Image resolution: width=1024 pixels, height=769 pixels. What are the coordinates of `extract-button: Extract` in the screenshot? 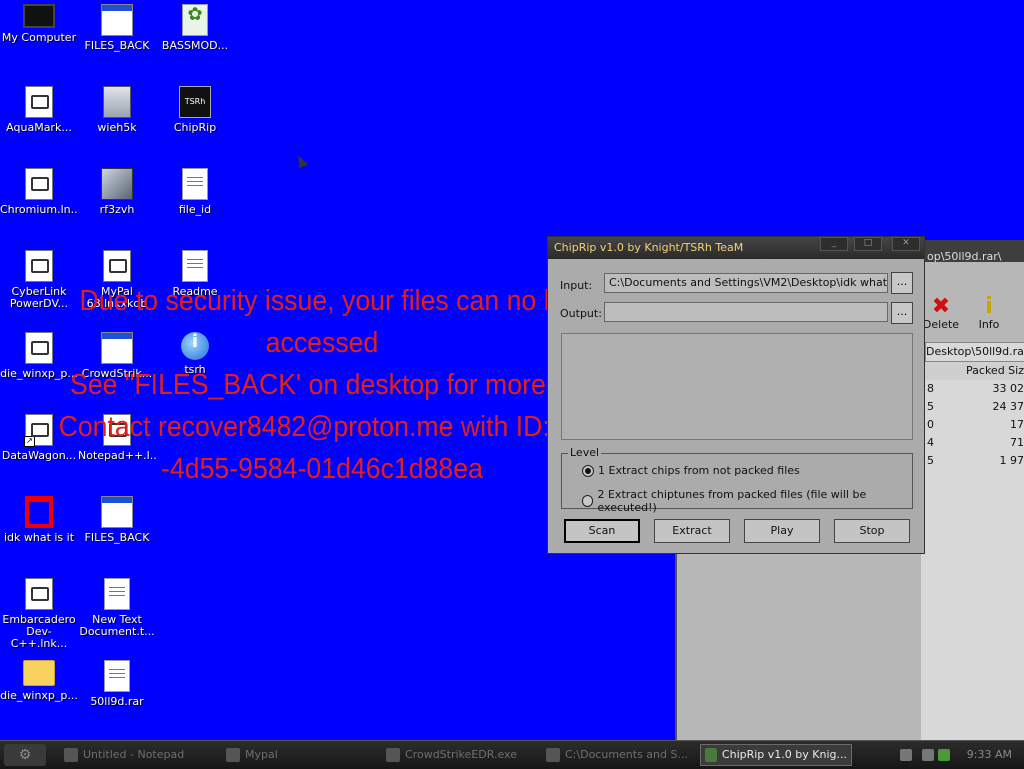 It's located at (692, 531).